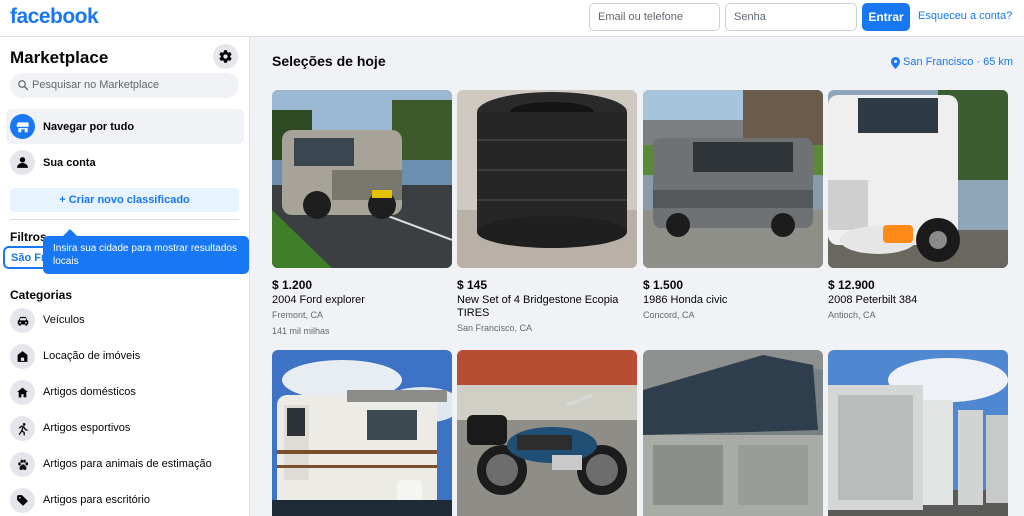 The height and width of the screenshot is (516, 1024). What do you see at coordinates (22, 126) in the screenshot?
I see `storefront-icon` at bounding box center [22, 126].